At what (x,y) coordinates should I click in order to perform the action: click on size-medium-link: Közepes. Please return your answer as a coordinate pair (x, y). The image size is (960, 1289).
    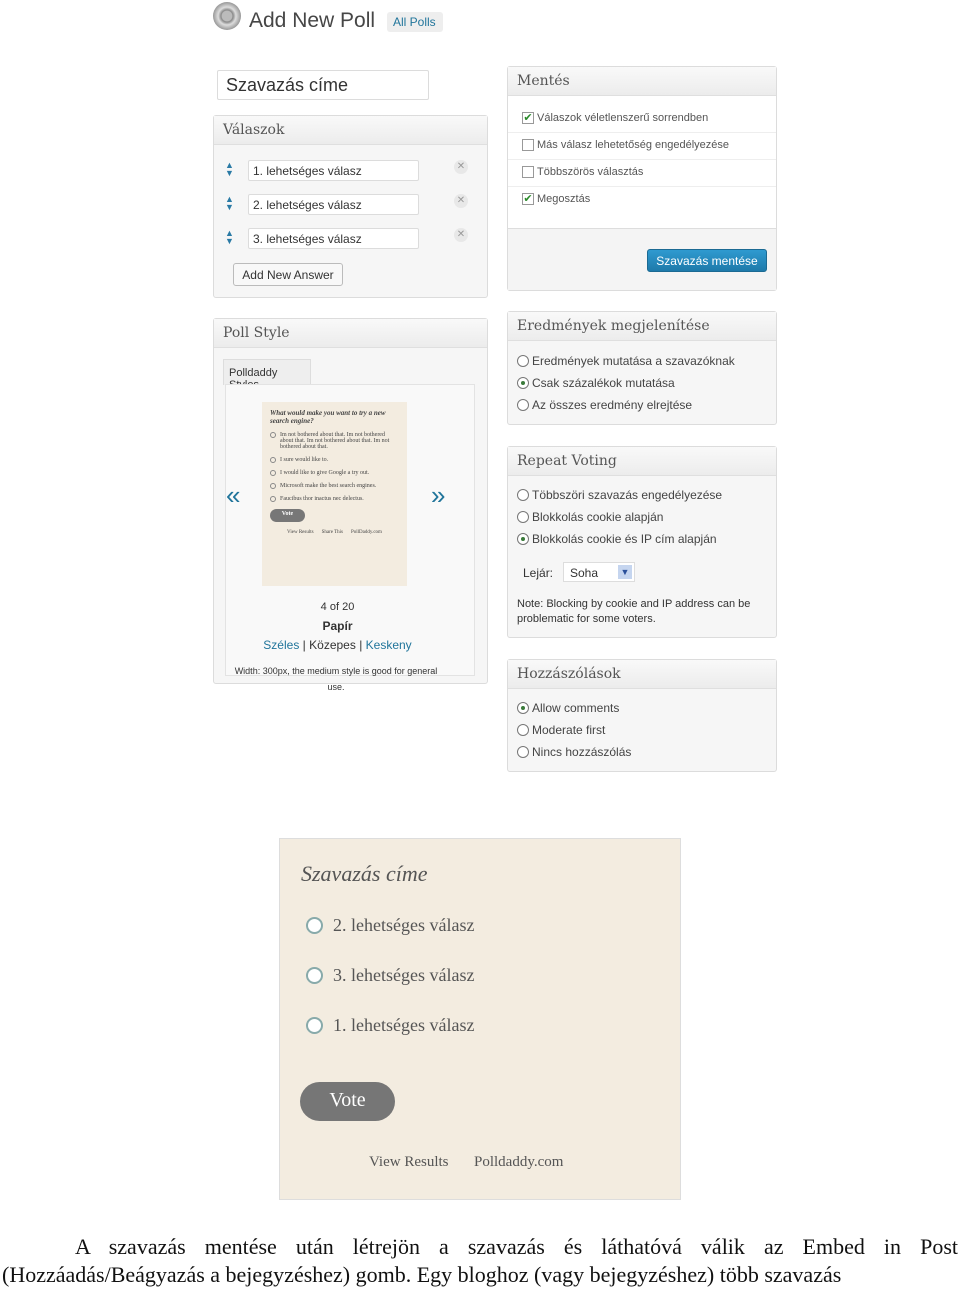
    Looking at the image, I should click on (332, 645).